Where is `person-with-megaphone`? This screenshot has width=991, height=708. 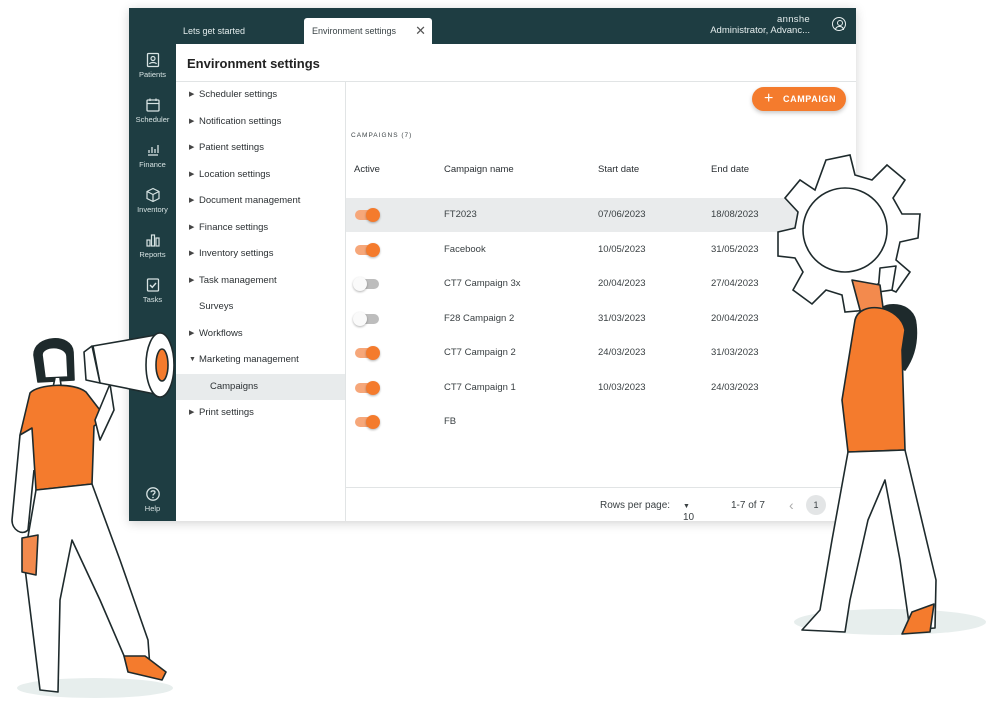
person-with-megaphone is located at coordinates (93, 512).